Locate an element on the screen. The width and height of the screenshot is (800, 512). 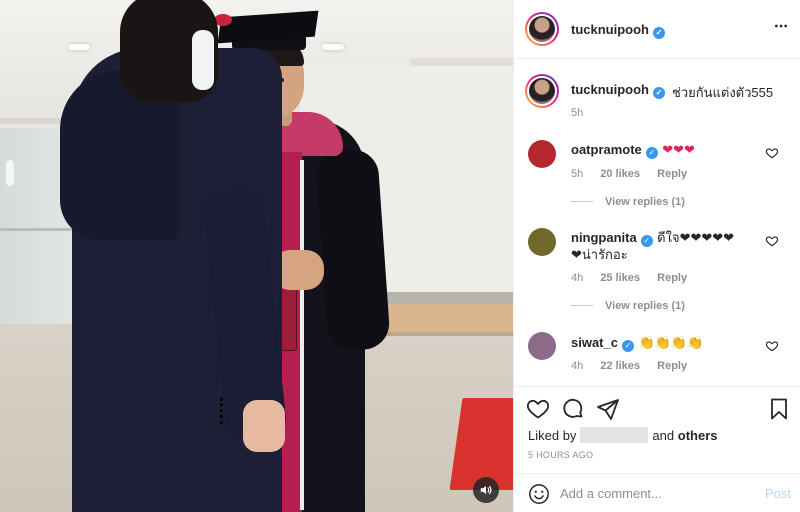
man-hand is located at coordinates (264, 426).